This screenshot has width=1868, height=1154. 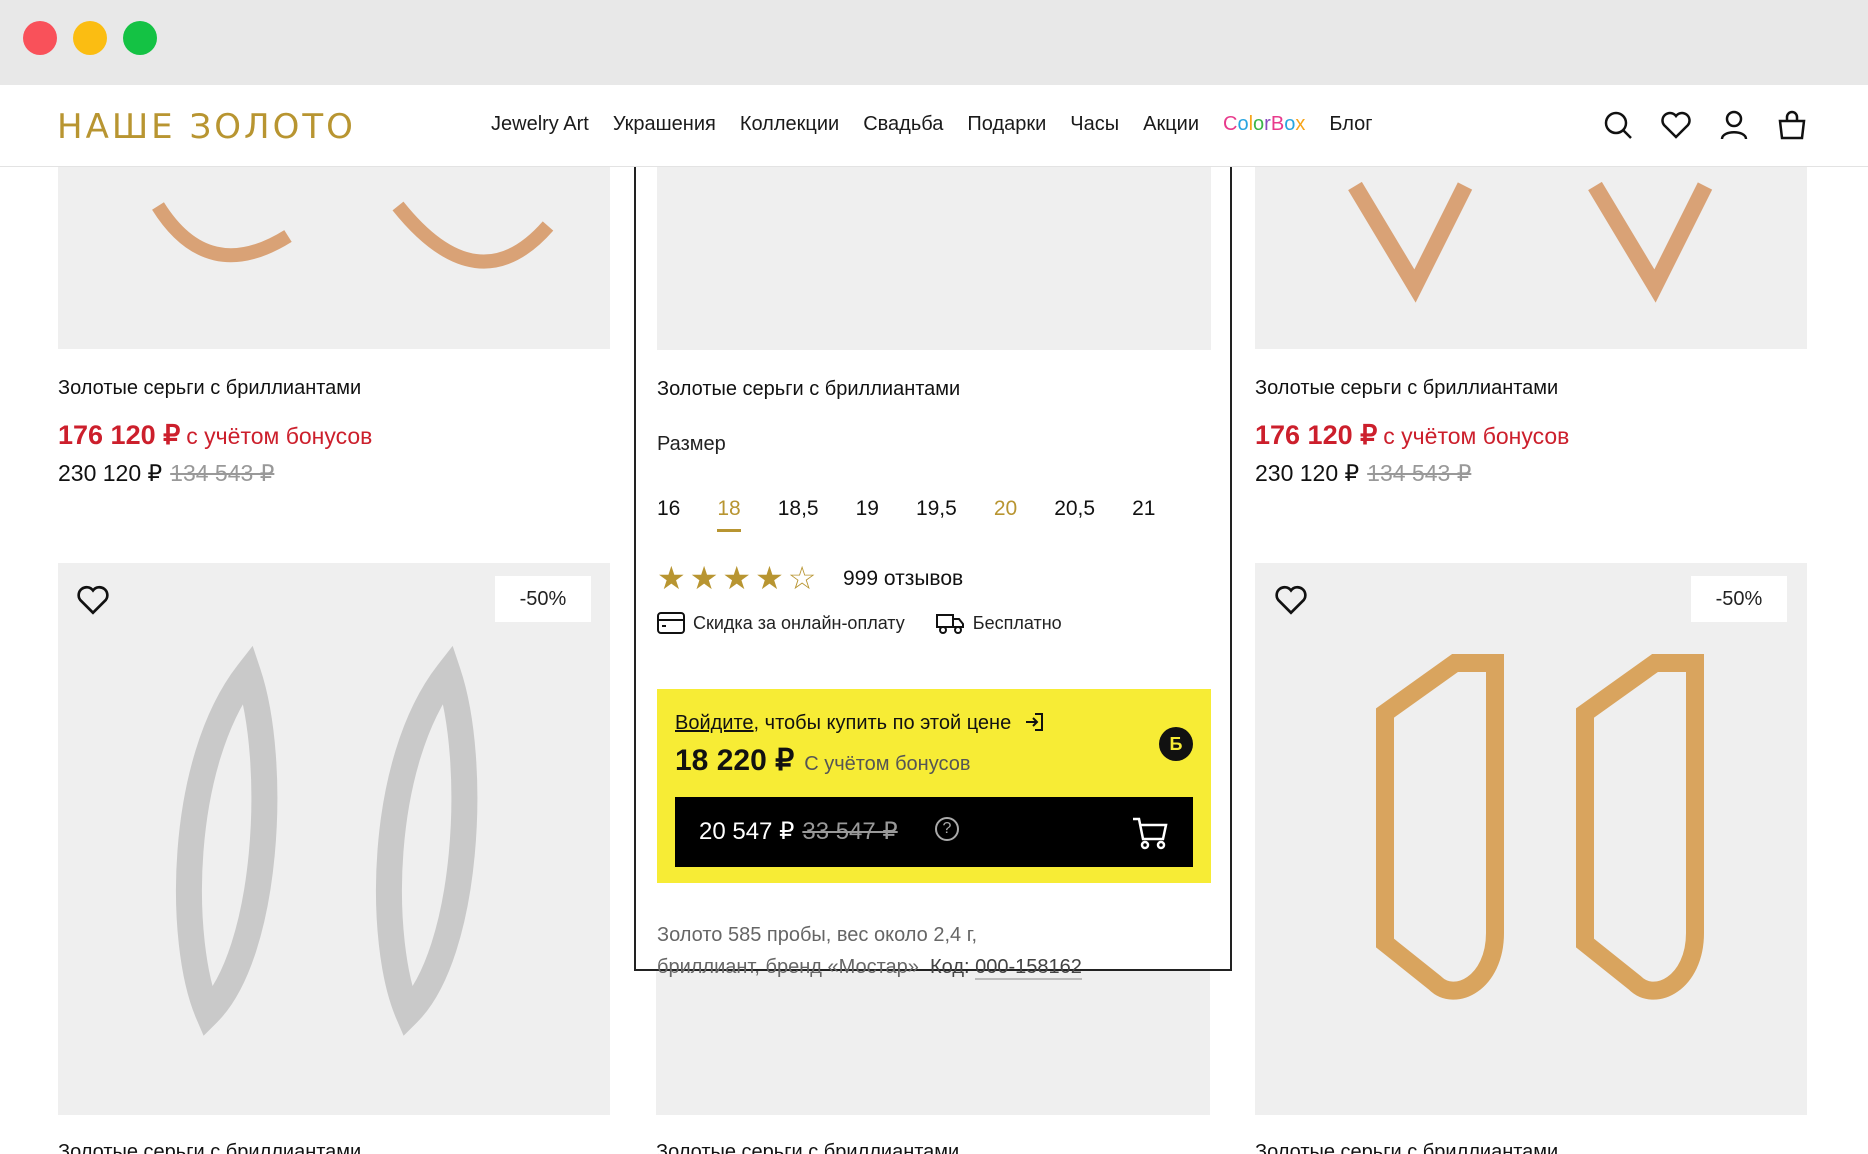 What do you see at coordinates (714, 723) in the screenshot?
I see `login-link: Войдите` at bounding box center [714, 723].